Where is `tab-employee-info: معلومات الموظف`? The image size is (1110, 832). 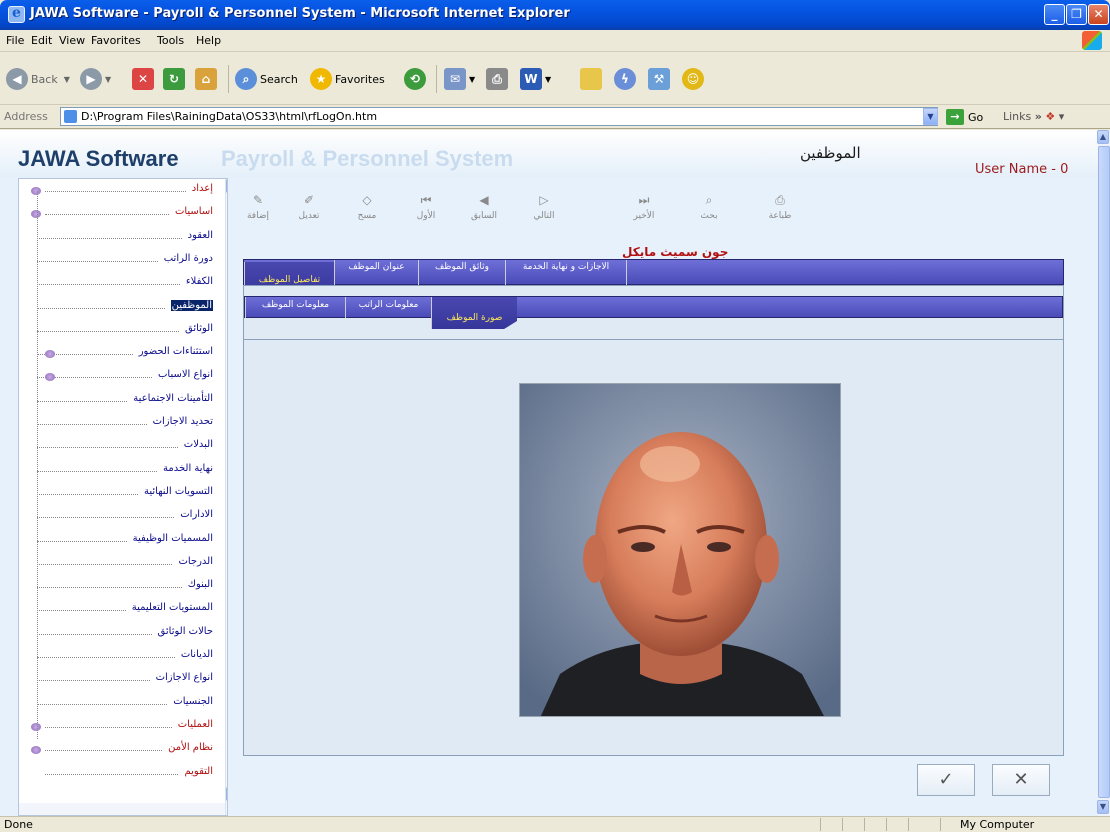 tab-employee-info: معلومات الموظف is located at coordinates (295, 307).